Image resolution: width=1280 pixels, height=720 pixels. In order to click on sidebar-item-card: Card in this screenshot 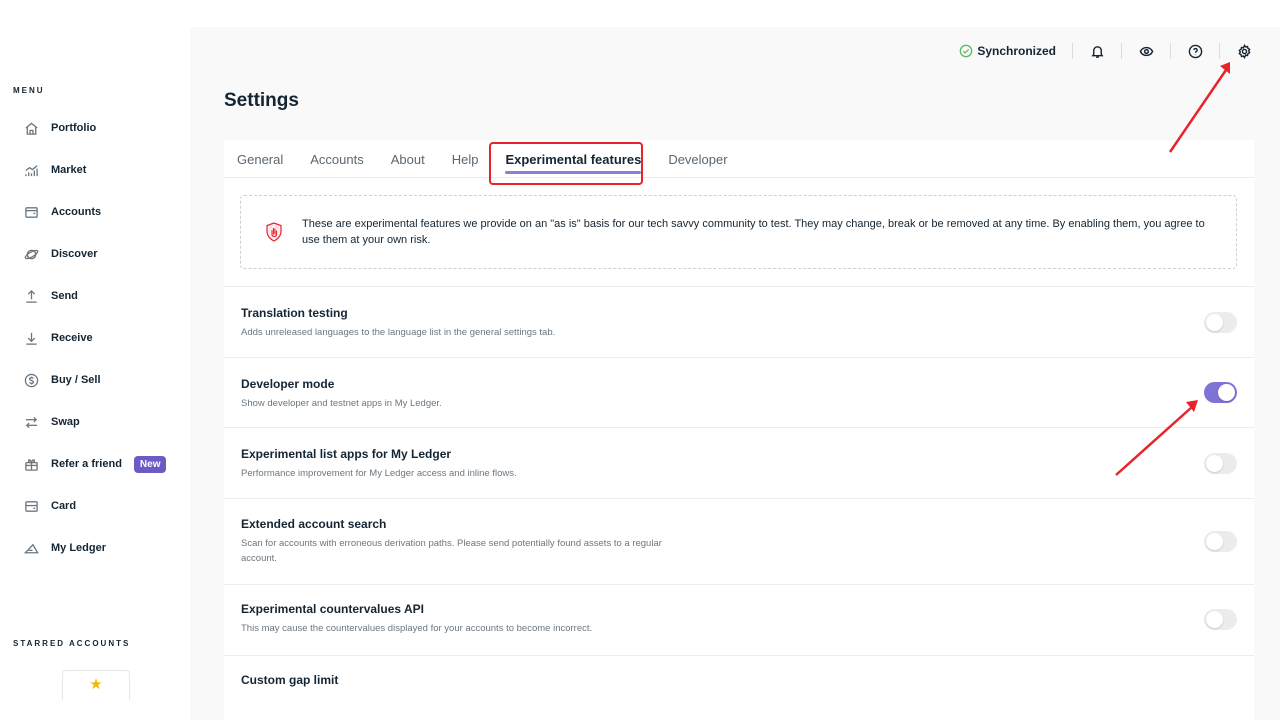, I will do `click(95, 506)`.